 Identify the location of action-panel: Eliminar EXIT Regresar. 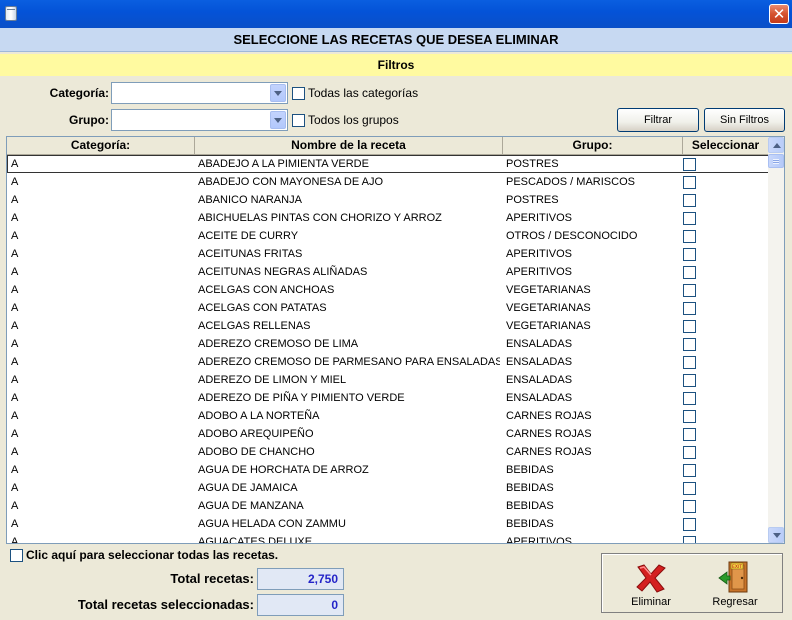
(692, 583).